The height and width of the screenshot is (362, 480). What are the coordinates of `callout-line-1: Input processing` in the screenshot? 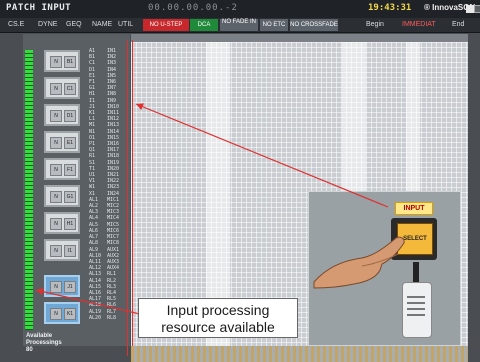 It's located at (218, 310).